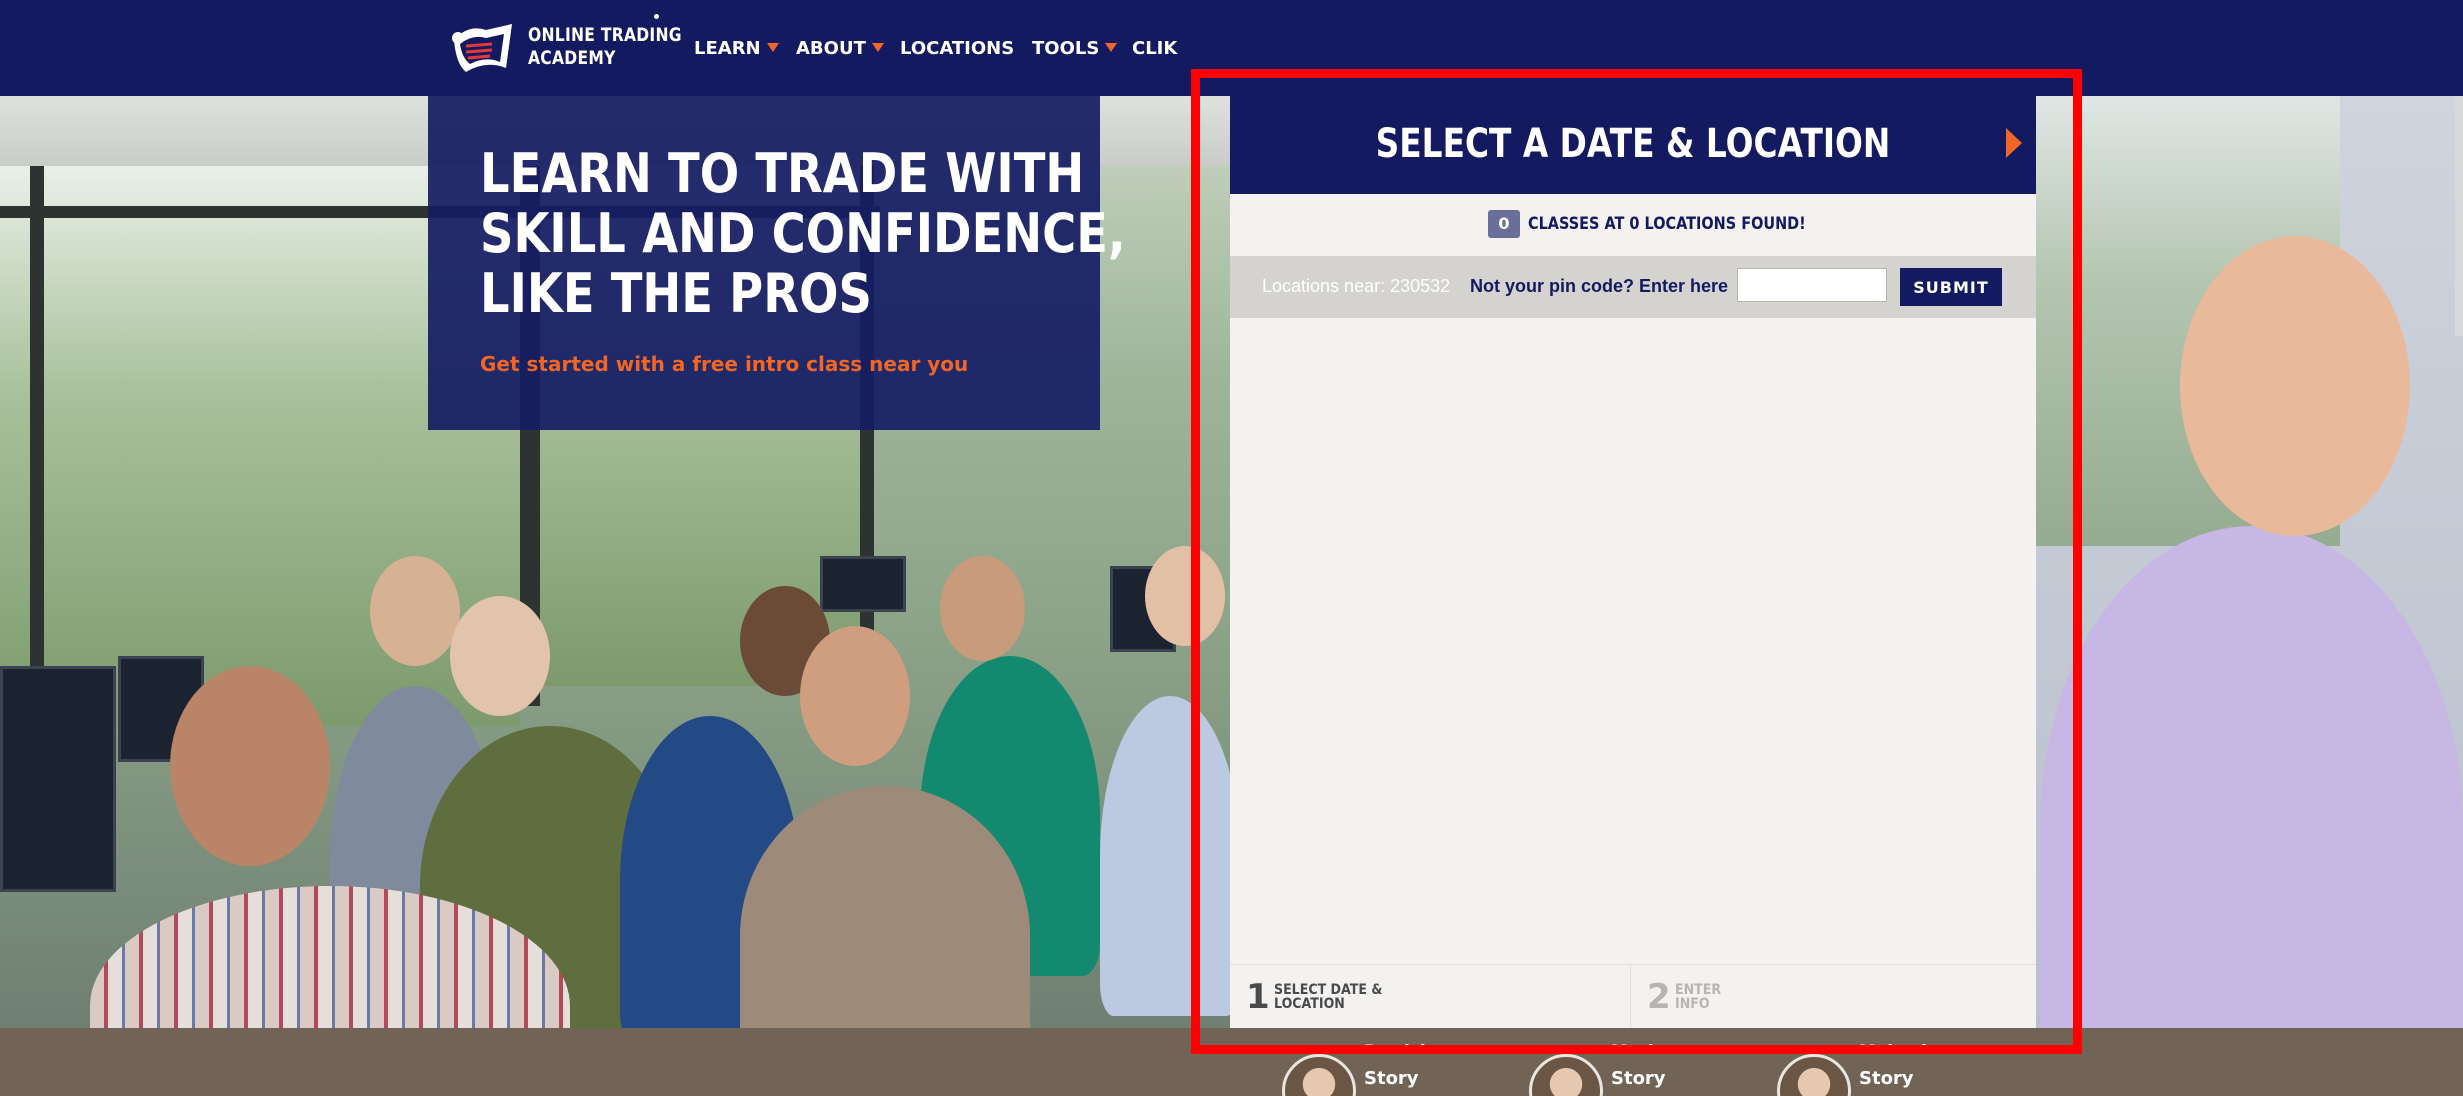 The width and height of the screenshot is (2463, 1096). I want to click on step-number: 2, so click(1659, 997).